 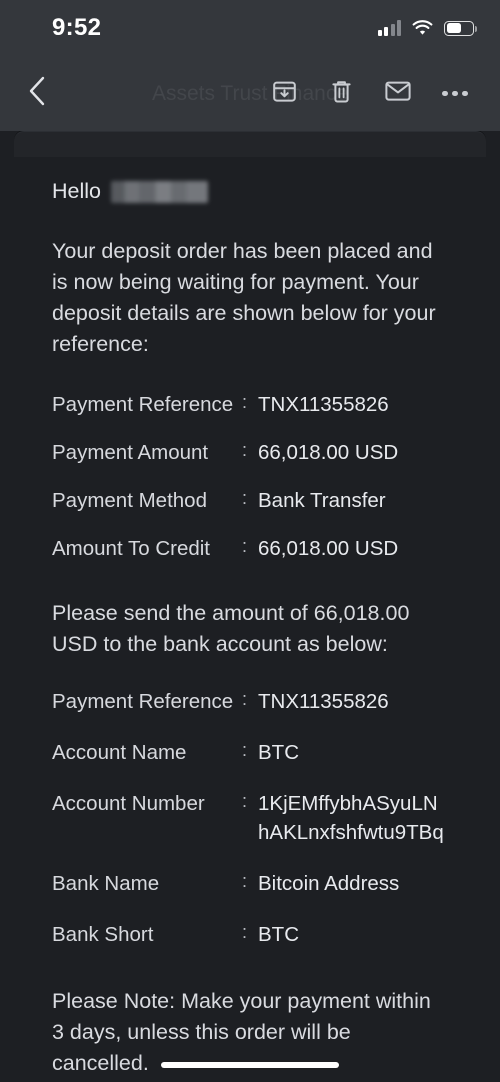 What do you see at coordinates (250, 1065) in the screenshot?
I see `home-indicator` at bounding box center [250, 1065].